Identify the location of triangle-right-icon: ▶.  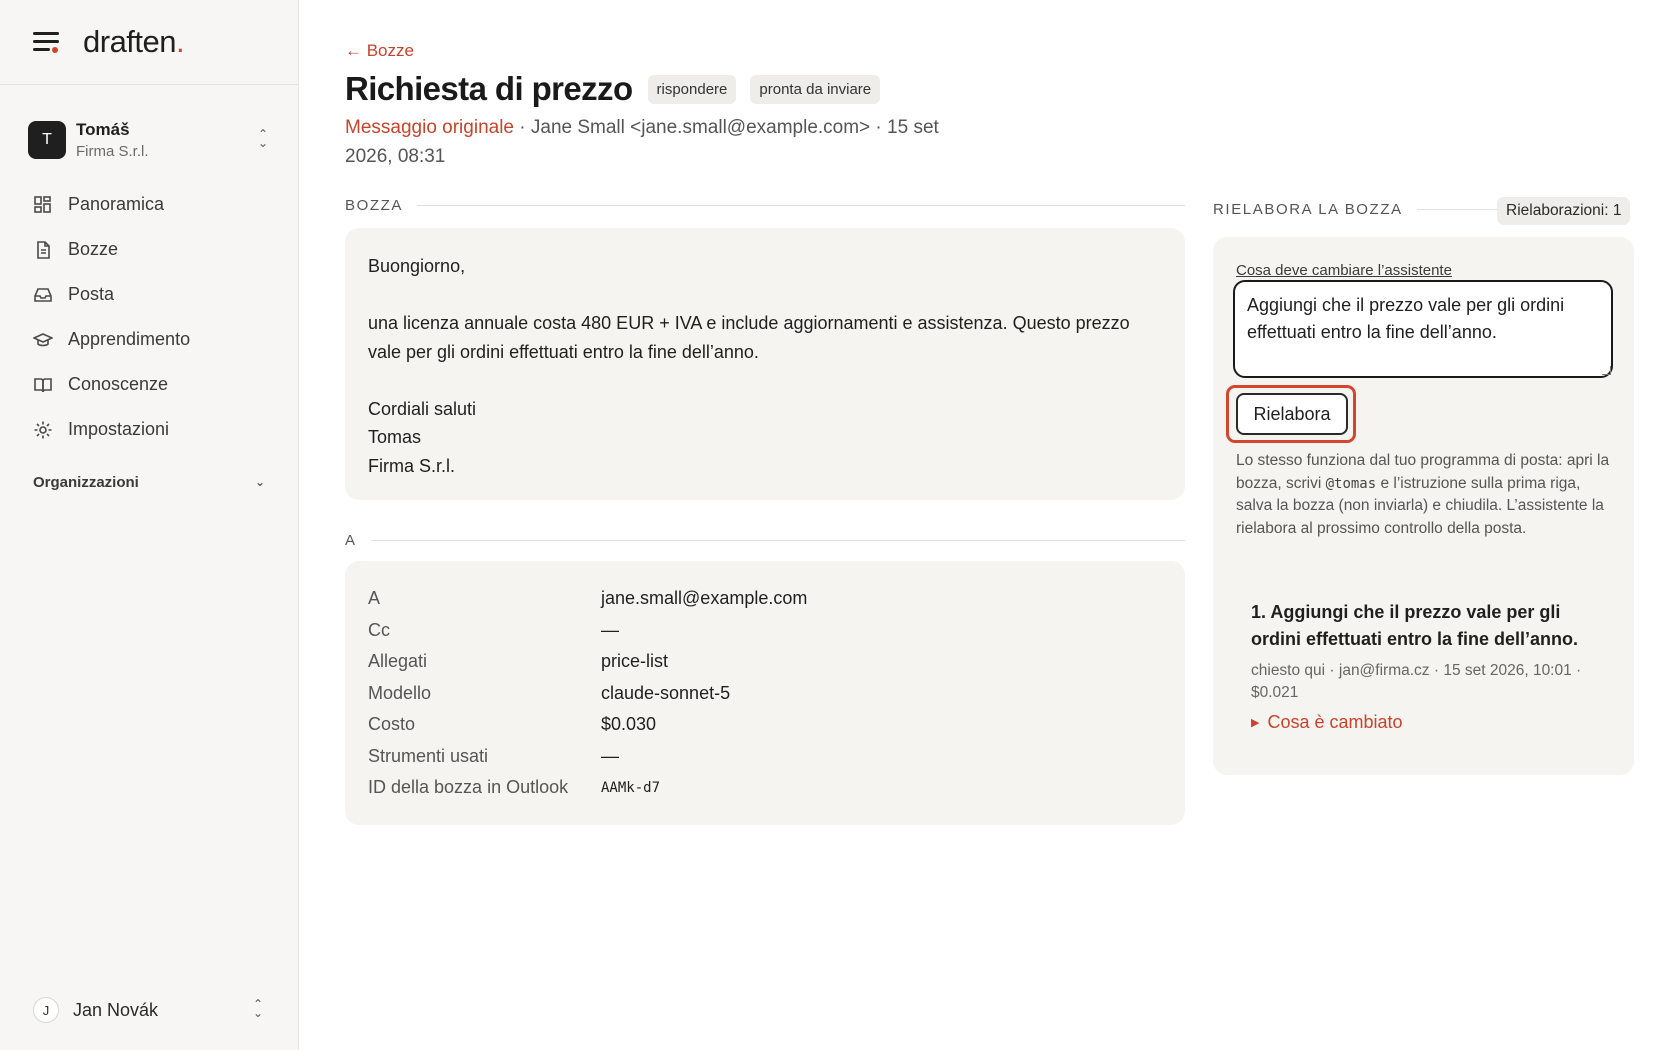
(1255, 723).